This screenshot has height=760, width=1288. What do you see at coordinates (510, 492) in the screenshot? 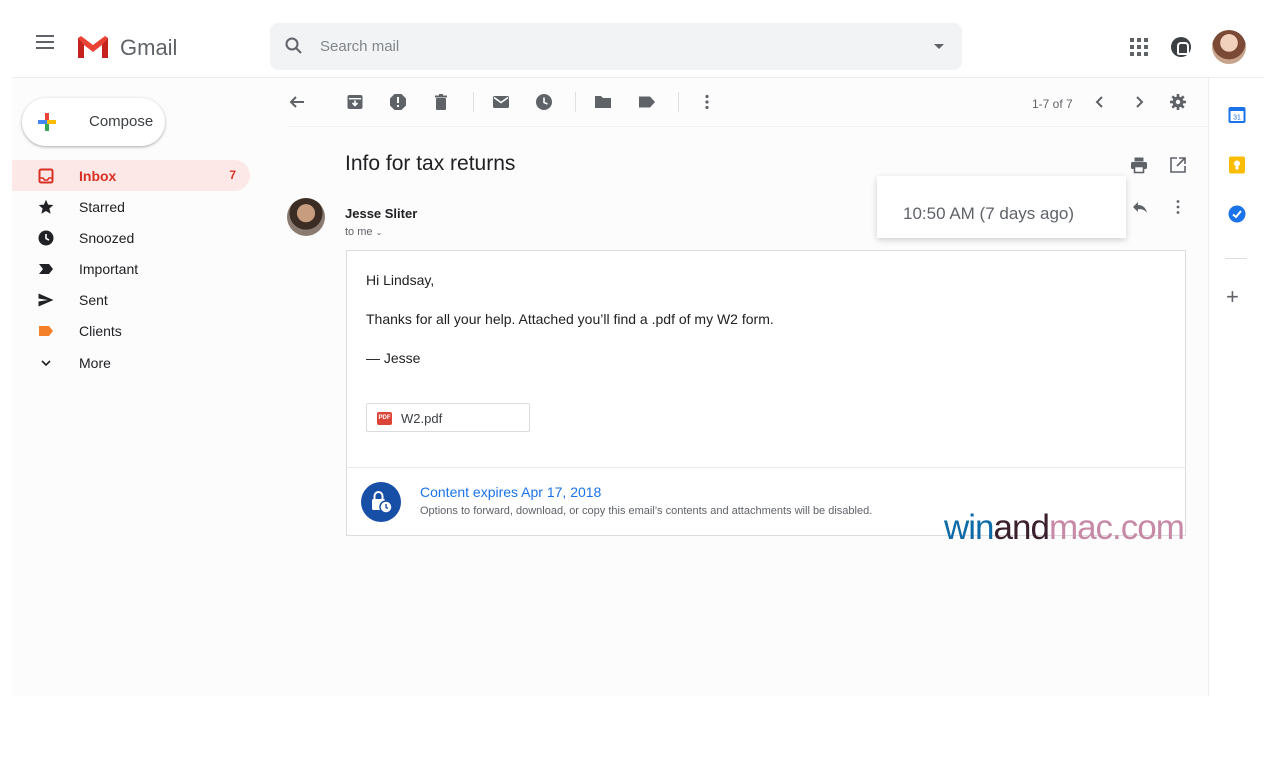
I see `content-expiry-link: Content expires Apr 17, 2018` at bounding box center [510, 492].